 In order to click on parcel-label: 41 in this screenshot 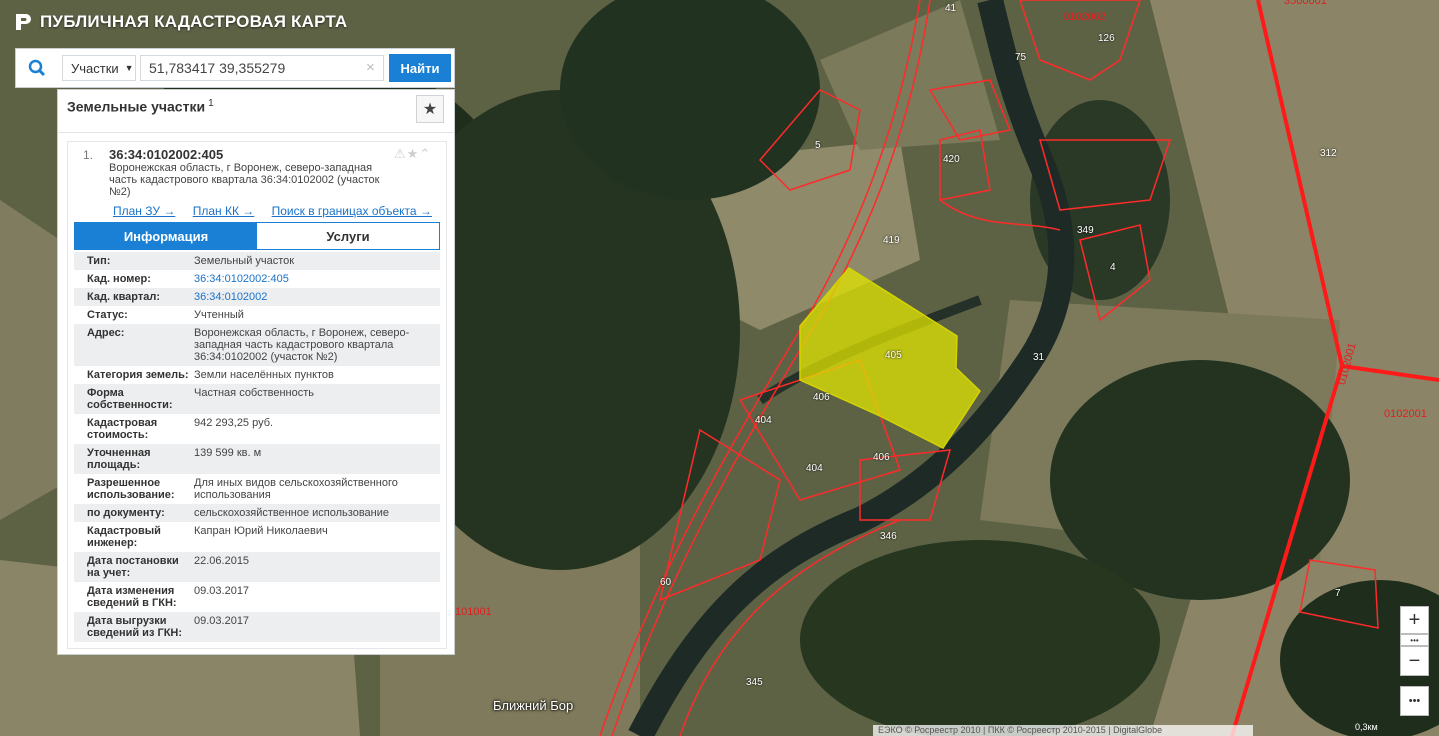, I will do `click(951, 8)`.